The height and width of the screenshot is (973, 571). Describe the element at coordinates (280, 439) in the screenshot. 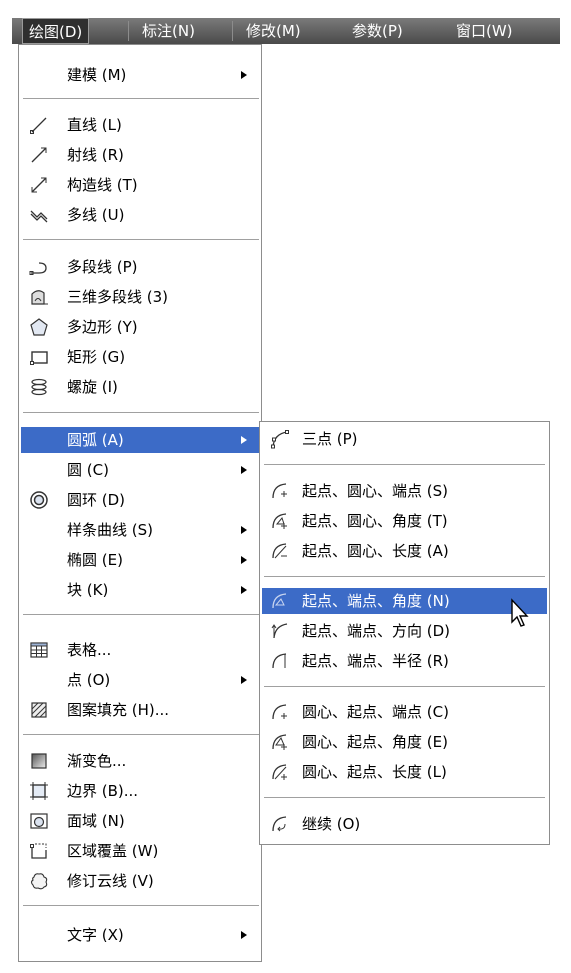

I see `arc-3point-icon` at that location.